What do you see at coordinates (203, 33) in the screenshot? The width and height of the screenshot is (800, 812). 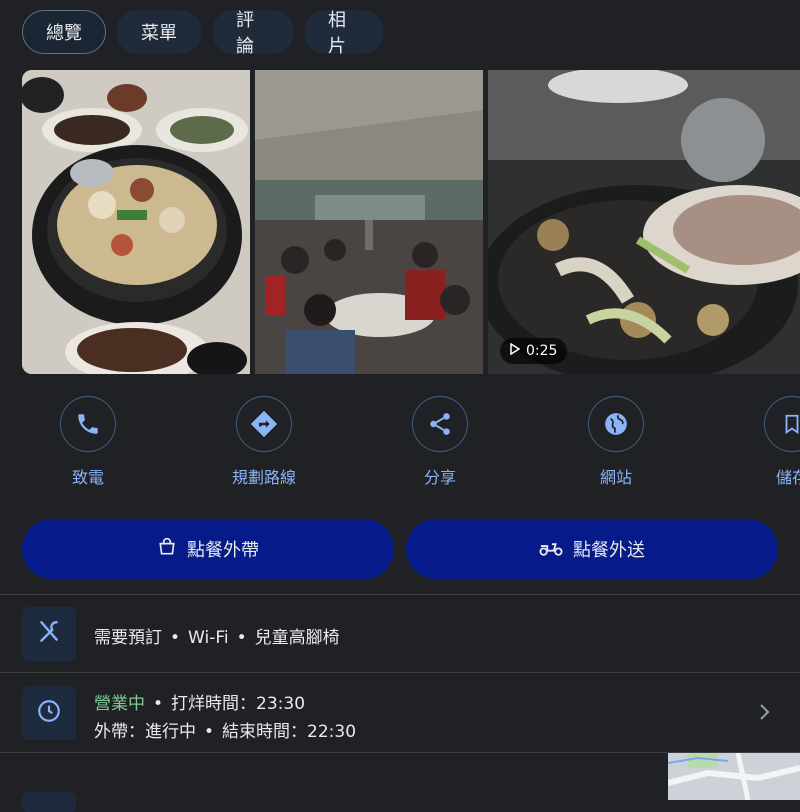 I see `tab-bar: 總覽 菜單 評論 相片` at bounding box center [203, 33].